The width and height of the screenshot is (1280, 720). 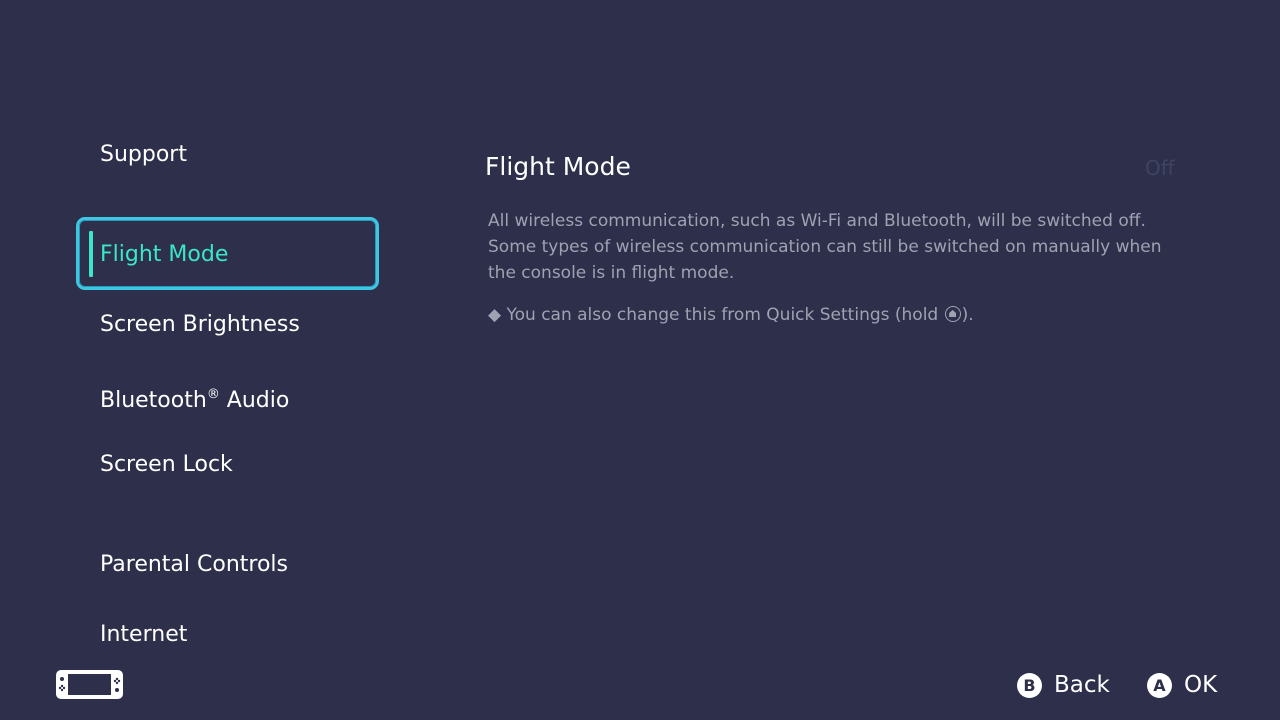 I want to click on sidebar-item-screen-brightness: Screen Brightness, so click(x=200, y=325).